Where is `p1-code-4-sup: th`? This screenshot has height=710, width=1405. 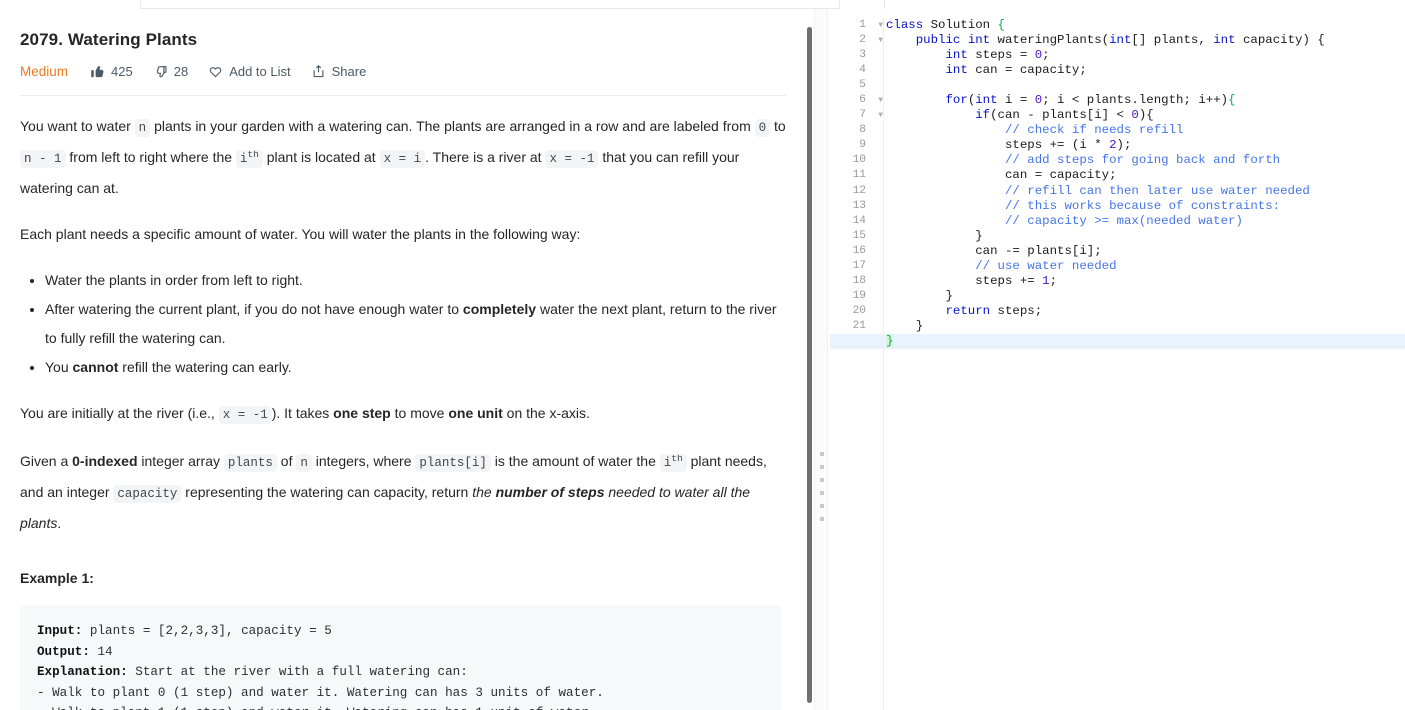 p1-code-4-sup: th is located at coordinates (253, 154).